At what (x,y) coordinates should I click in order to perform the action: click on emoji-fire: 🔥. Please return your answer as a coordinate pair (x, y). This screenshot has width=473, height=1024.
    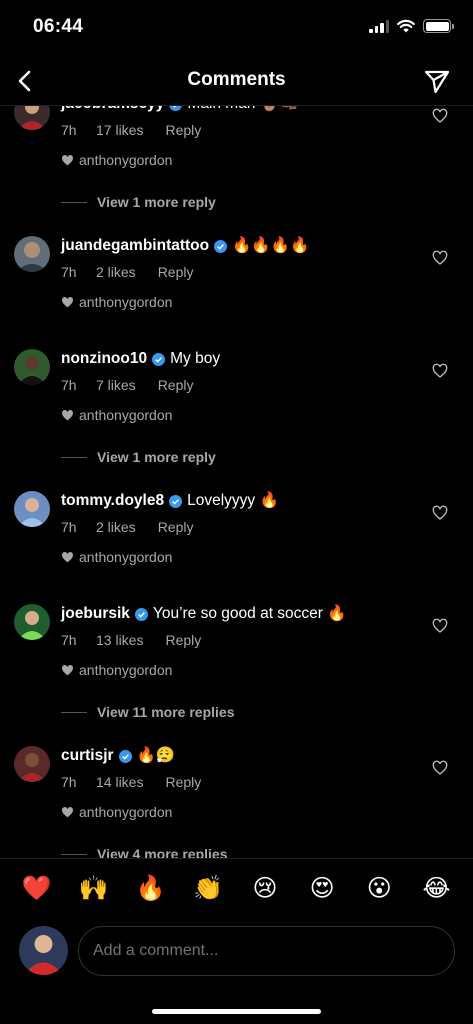
    Looking at the image, I should click on (151, 888).